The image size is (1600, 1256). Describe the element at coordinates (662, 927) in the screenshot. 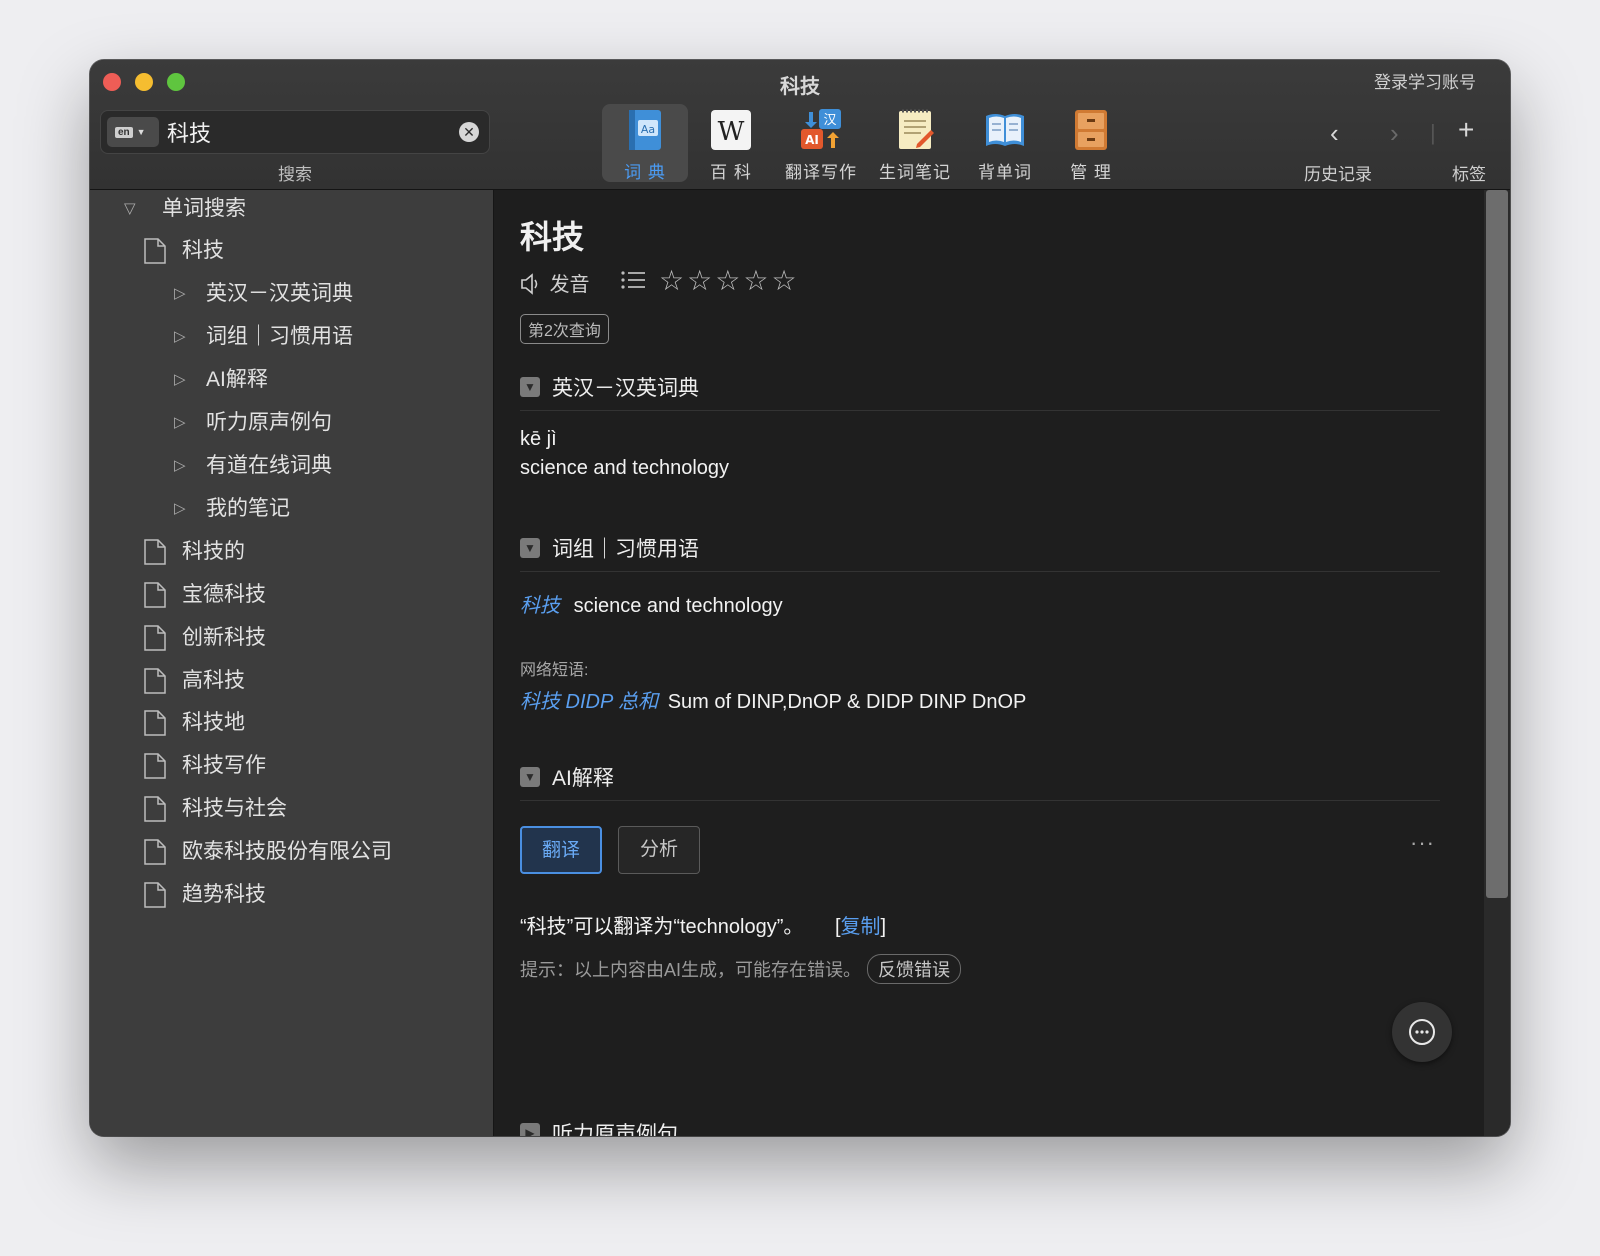

I see `ai-result-text: “科技”可以翻译为“technology”。` at that location.